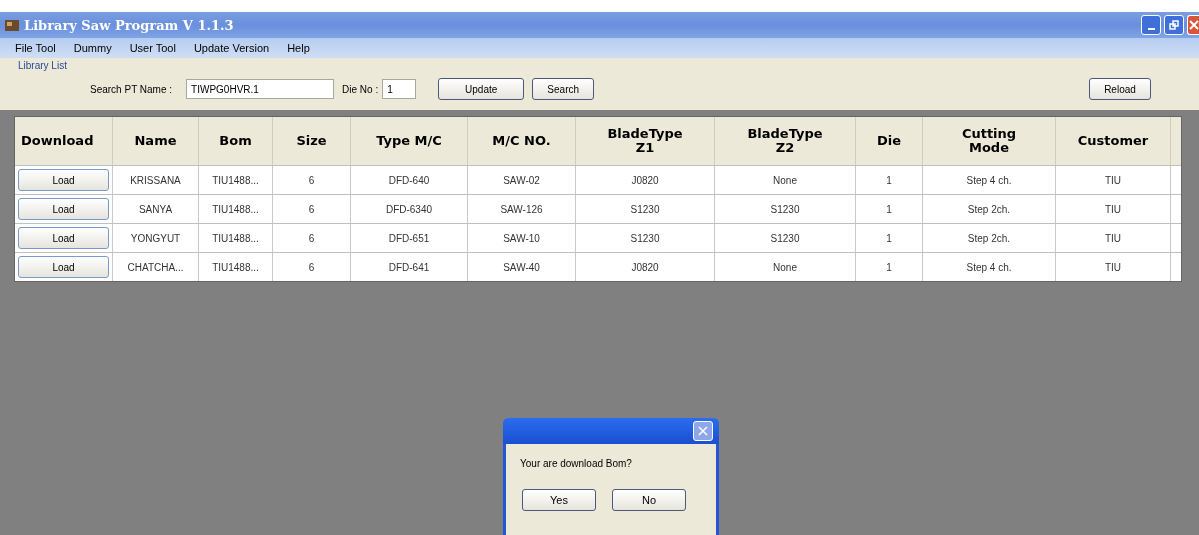 The image size is (1199, 535). I want to click on restore-button, so click(1174, 25).